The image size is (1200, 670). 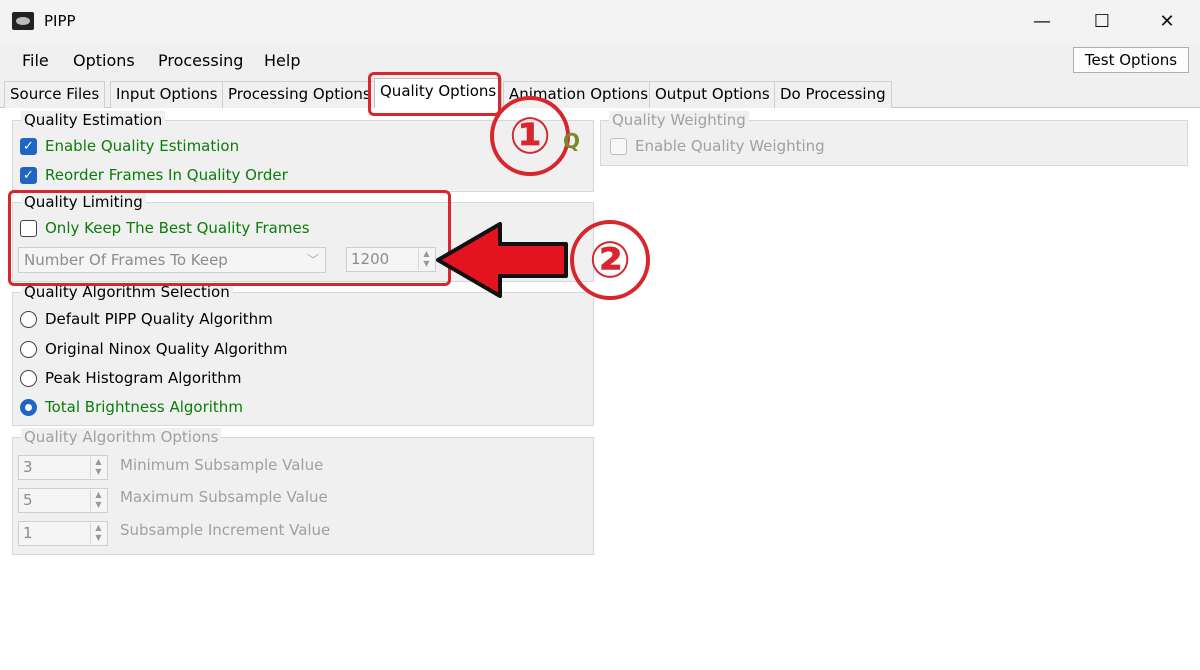 What do you see at coordinates (35, 60) in the screenshot?
I see `menu-file: File` at bounding box center [35, 60].